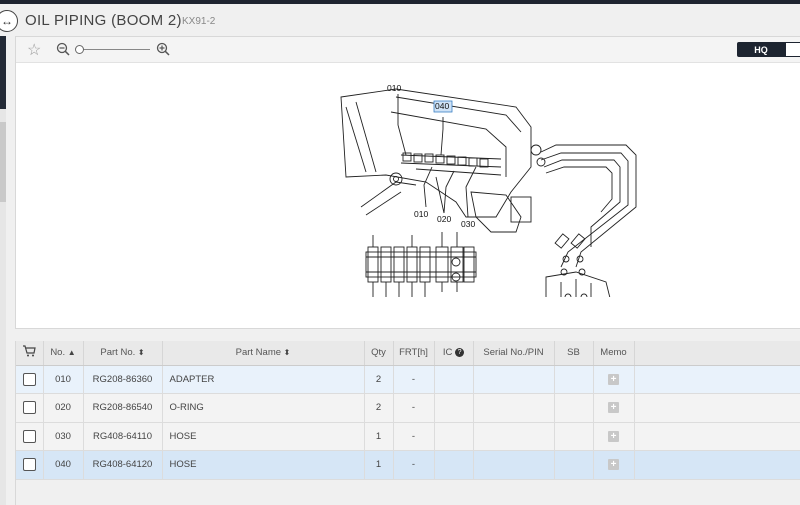  What do you see at coordinates (717, 353) in the screenshot?
I see `column-header-spacer` at bounding box center [717, 353].